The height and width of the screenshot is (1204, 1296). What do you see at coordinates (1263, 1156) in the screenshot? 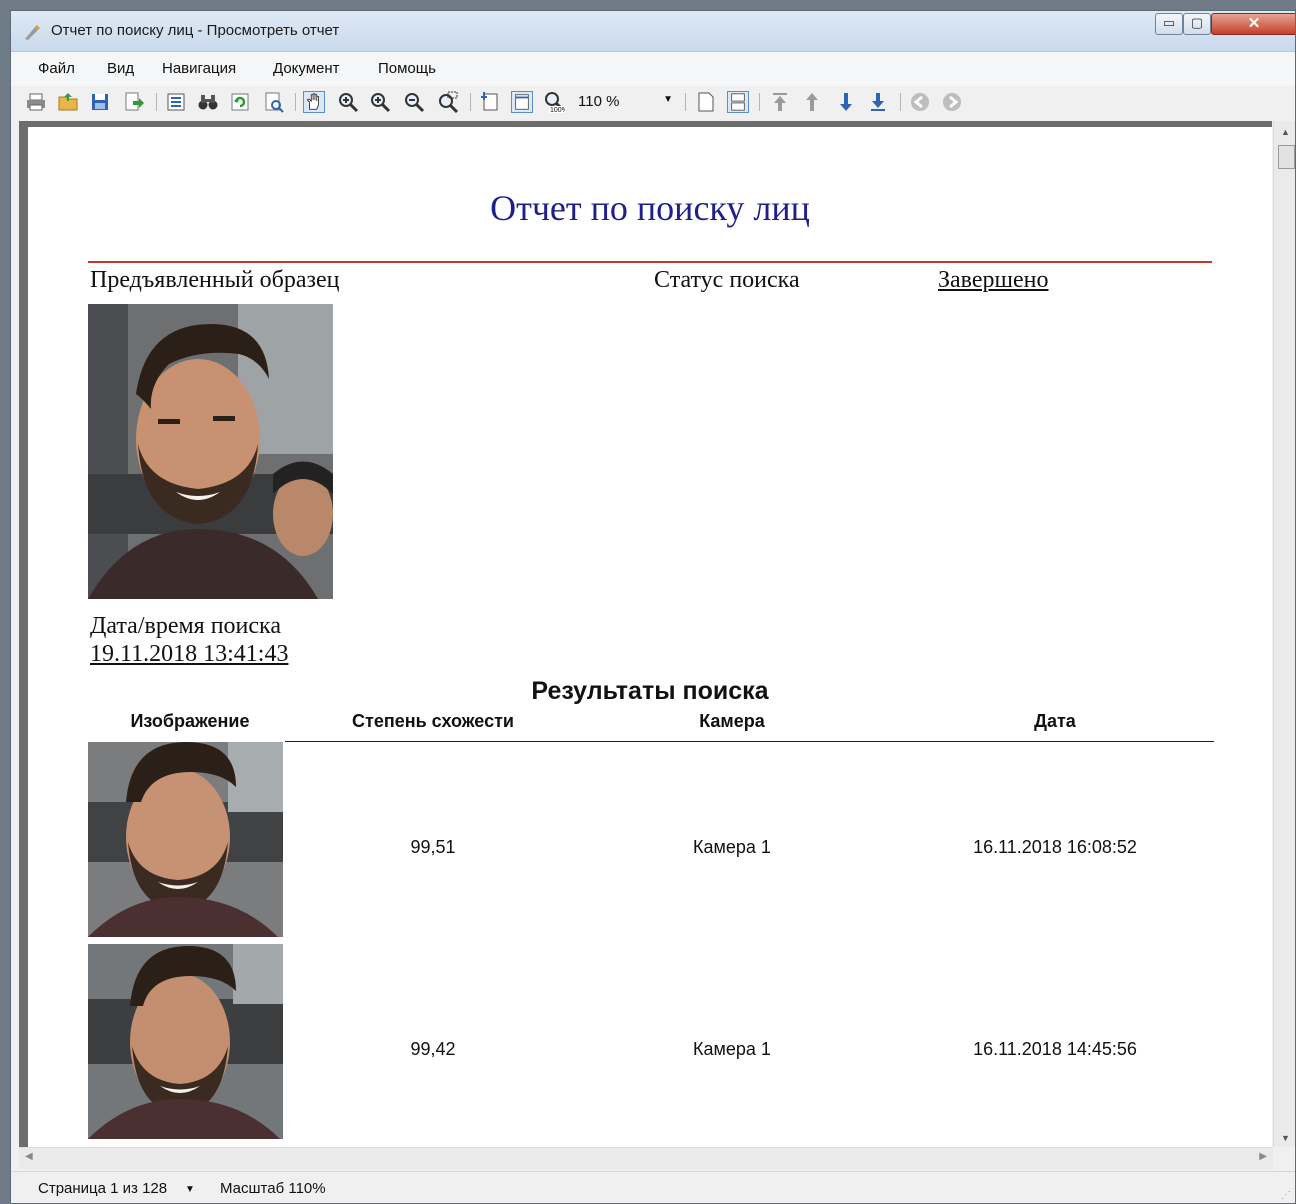
I see `scroll-right-icon: ▶` at bounding box center [1263, 1156].